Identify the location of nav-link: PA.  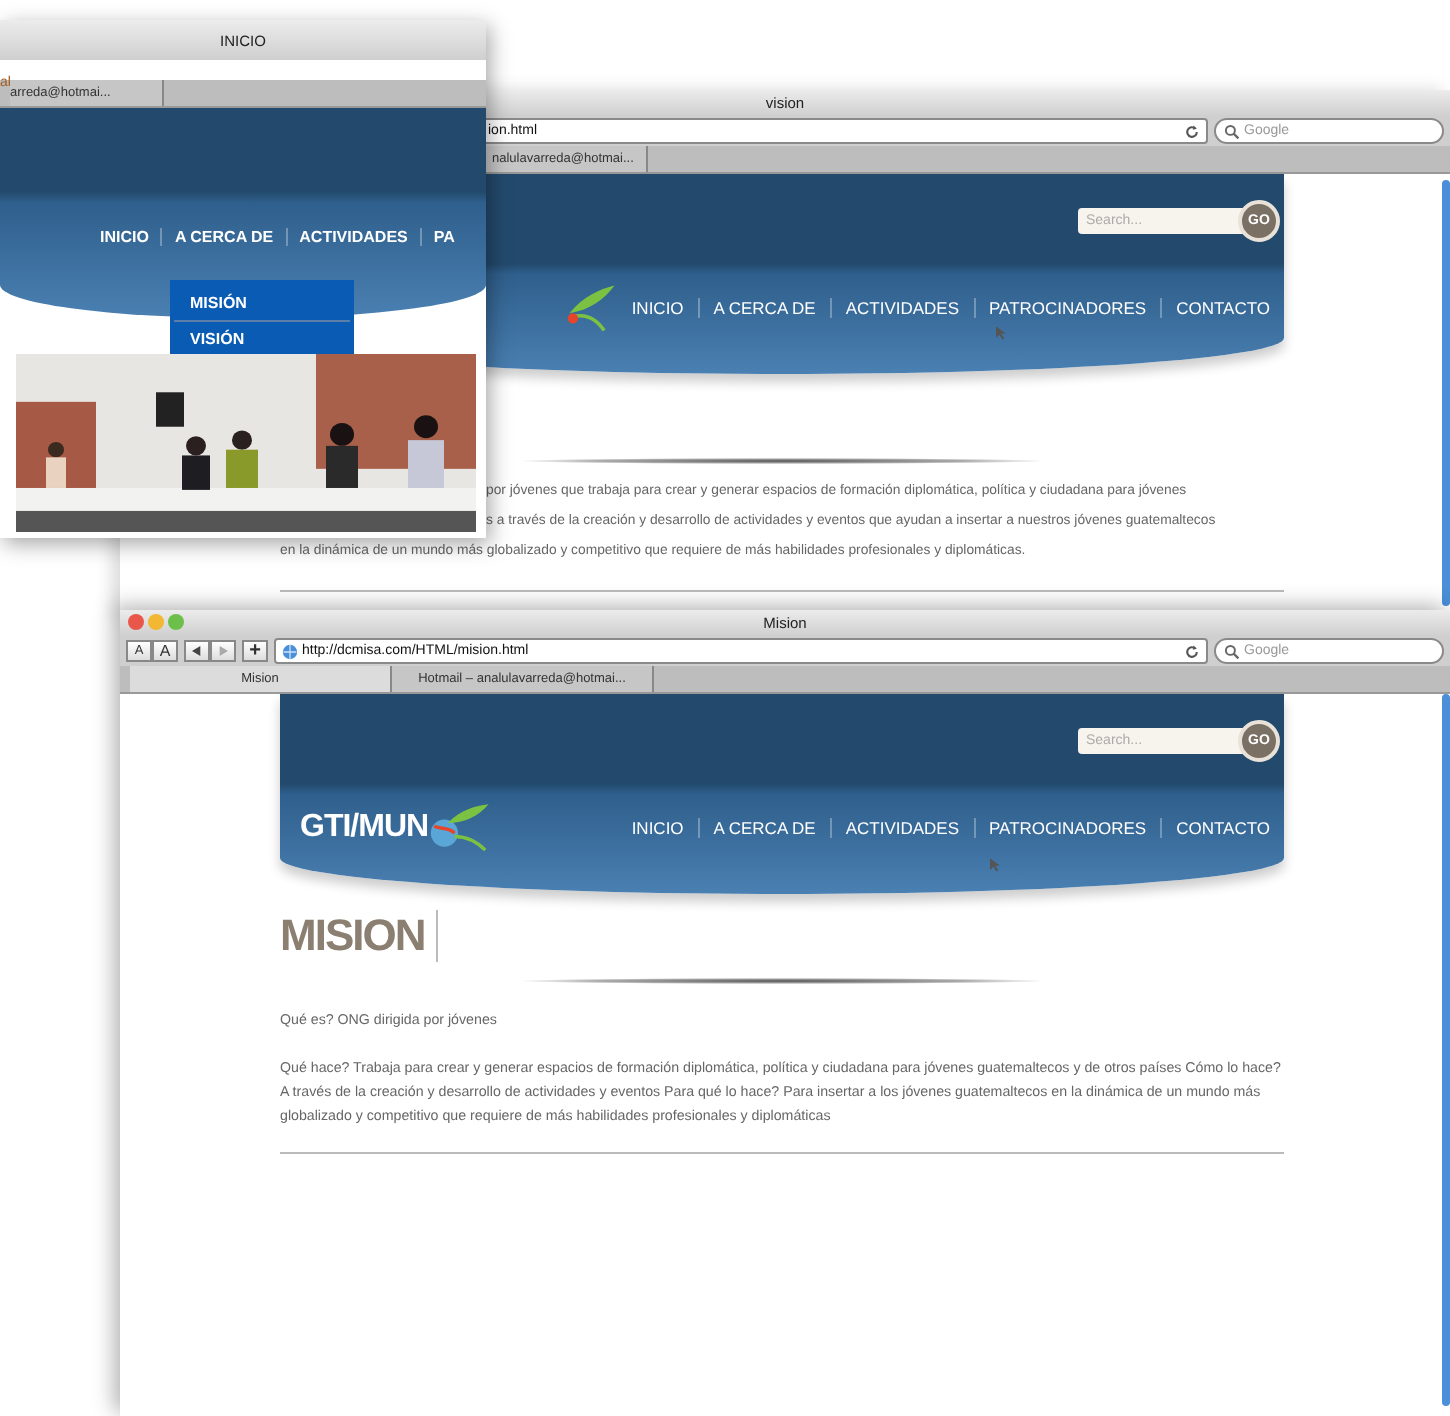
(443, 237).